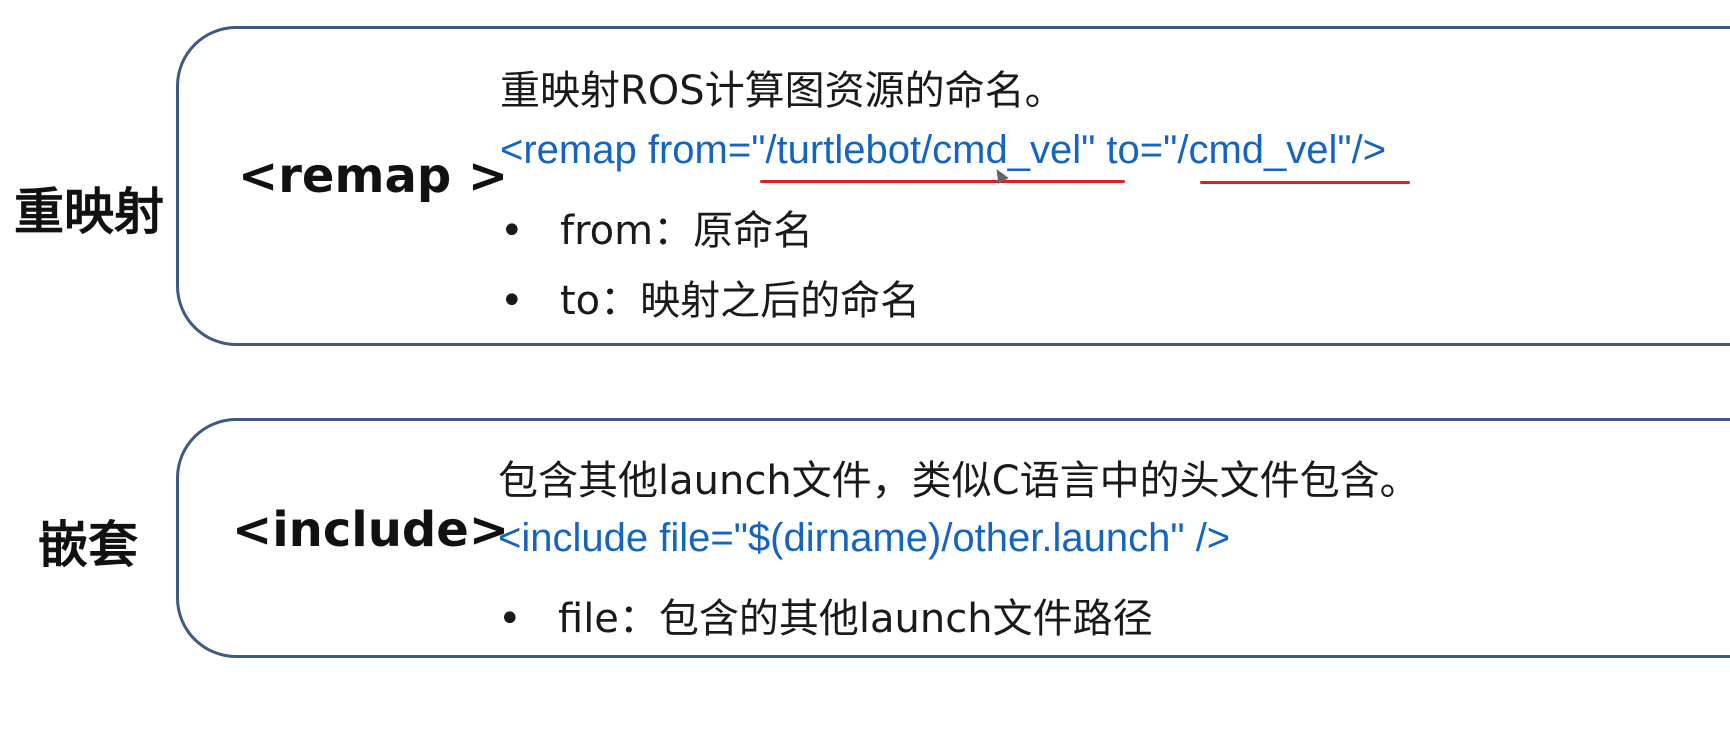 Image resolution: width=1730 pixels, height=732 pixels. Describe the element at coordinates (373, 176) in the screenshot. I see `remap-tag: <remap >` at that location.